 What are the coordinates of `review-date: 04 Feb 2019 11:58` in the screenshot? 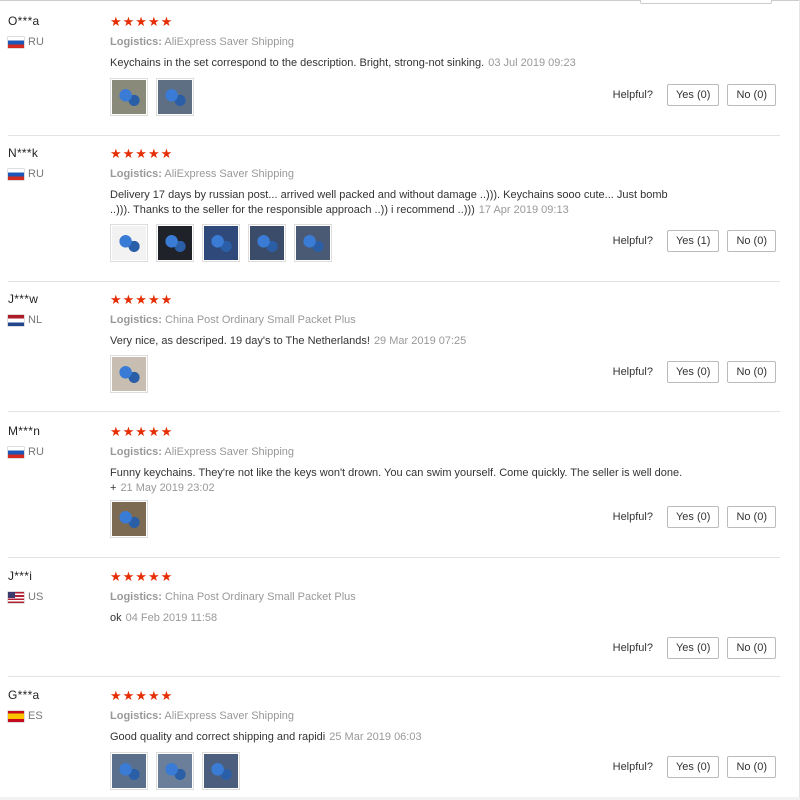 It's located at (171, 618).